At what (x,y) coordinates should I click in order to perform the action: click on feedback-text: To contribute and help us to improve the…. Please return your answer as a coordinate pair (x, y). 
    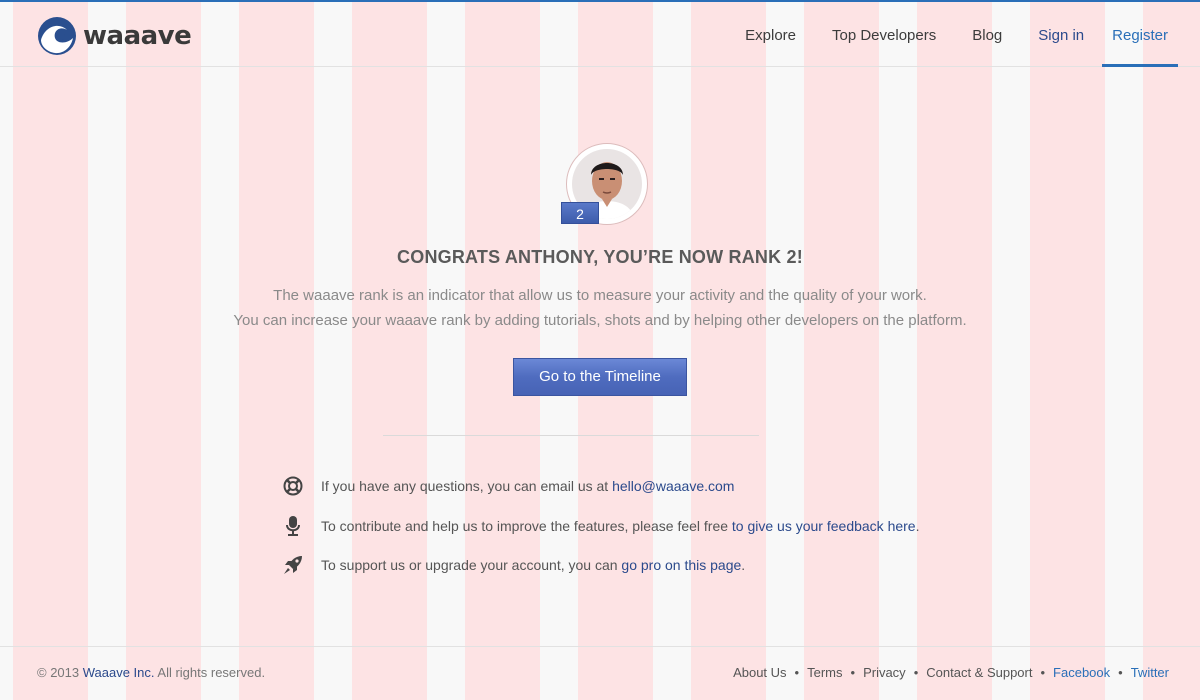
    Looking at the image, I should click on (526, 525).